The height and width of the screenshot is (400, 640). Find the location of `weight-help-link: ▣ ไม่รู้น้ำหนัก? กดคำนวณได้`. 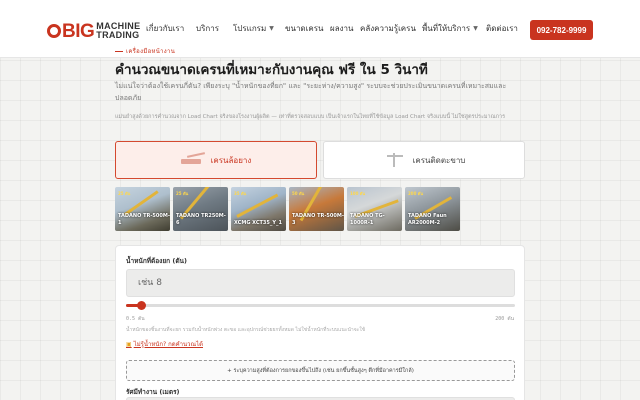

weight-help-link: ▣ ไม่รู้น้ำหนัก? กดคำนวณได้ is located at coordinates (164, 344).